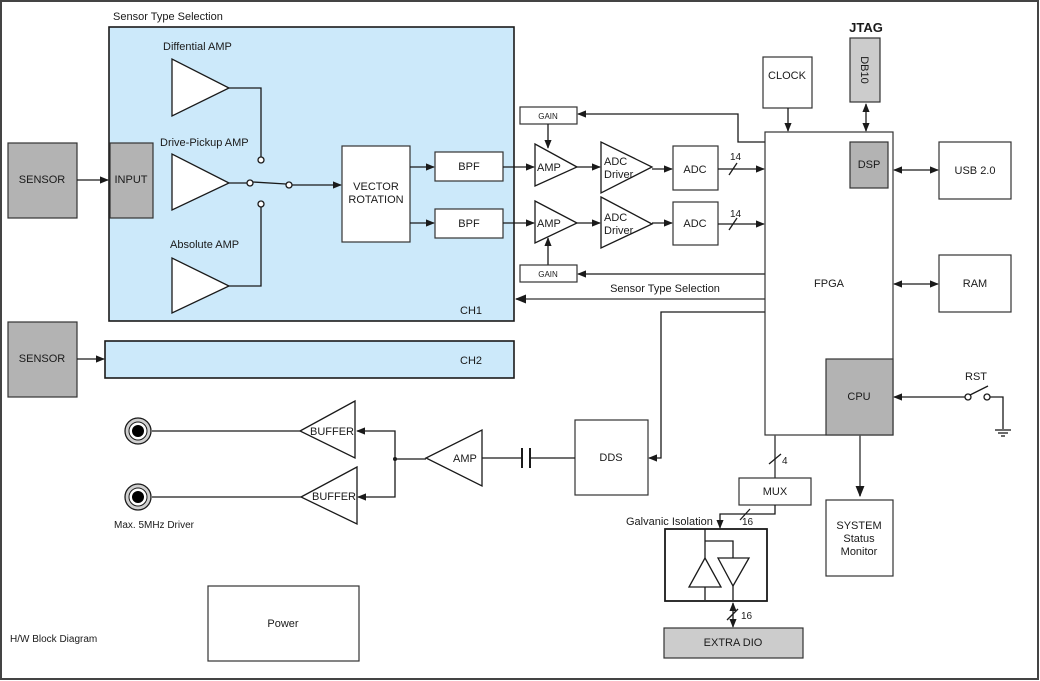  What do you see at coordinates (548, 274) in the screenshot?
I see `gain-2-label: GAIN` at bounding box center [548, 274].